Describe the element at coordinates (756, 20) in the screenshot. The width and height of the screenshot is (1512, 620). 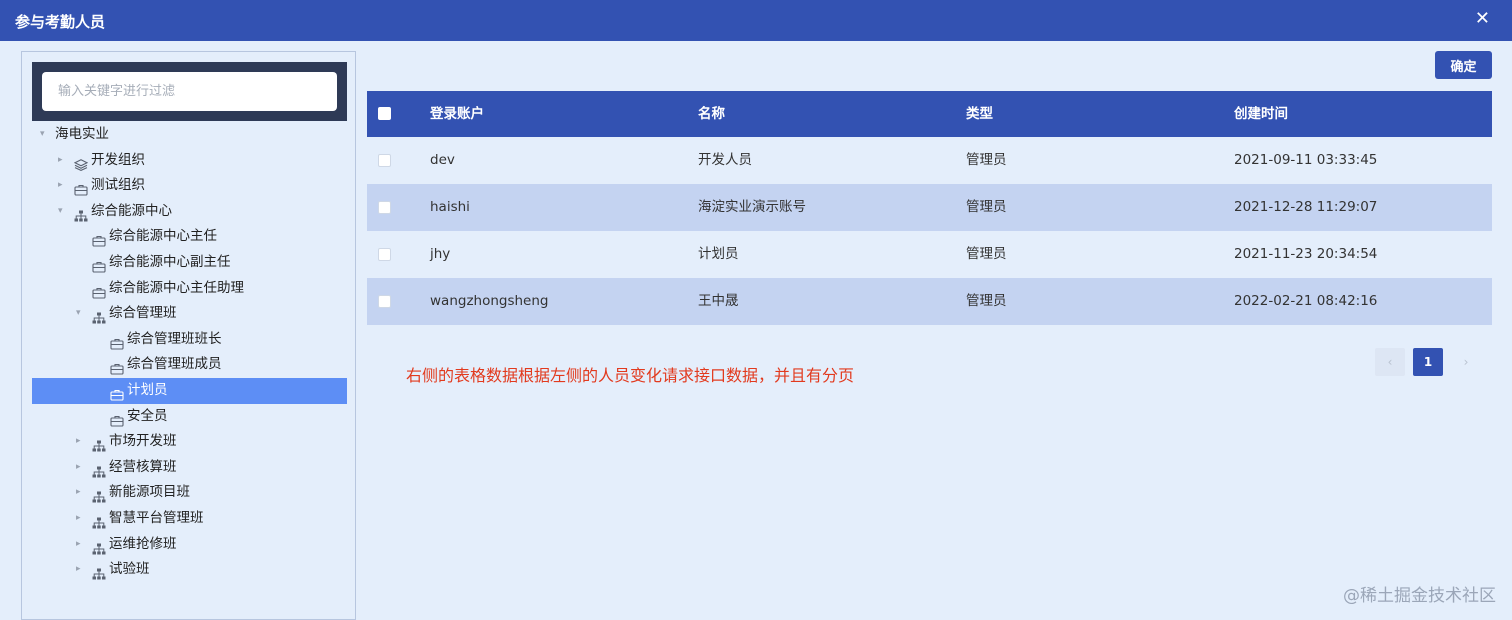
I see `dialog-header: 参与考勤人员 ✕` at that location.